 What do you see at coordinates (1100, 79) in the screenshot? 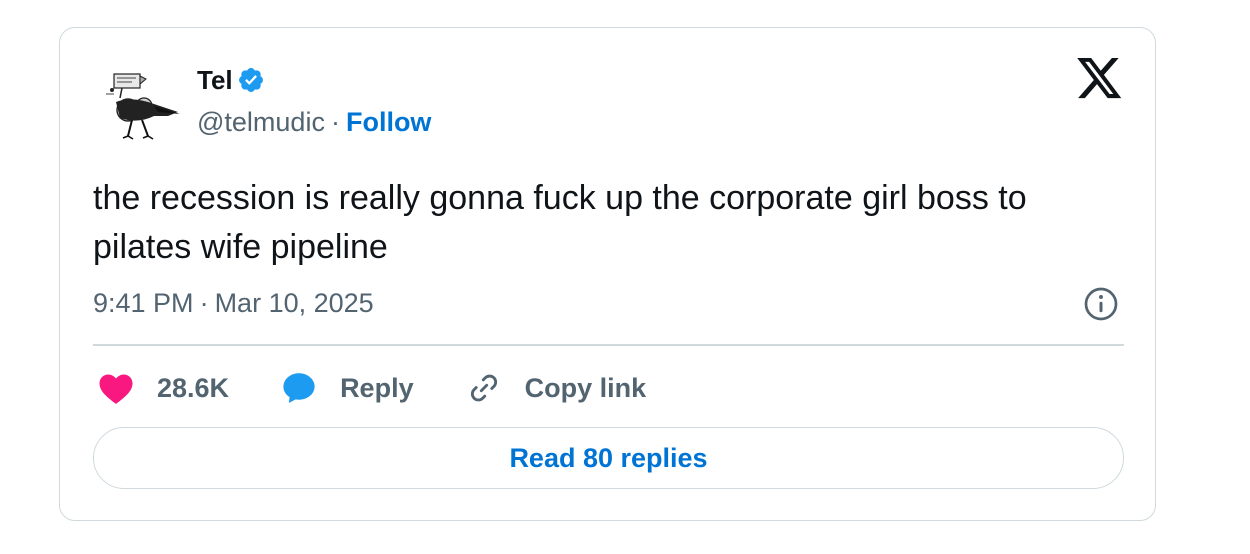
I see `x-logo-icon` at bounding box center [1100, 79].